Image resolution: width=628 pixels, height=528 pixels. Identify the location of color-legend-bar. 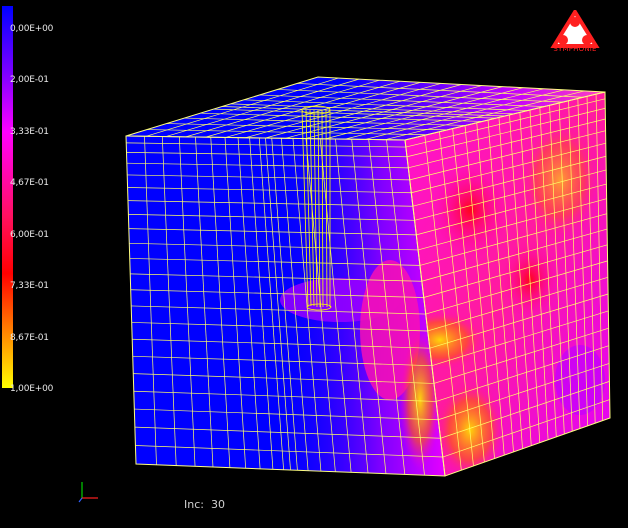
(7, 197).